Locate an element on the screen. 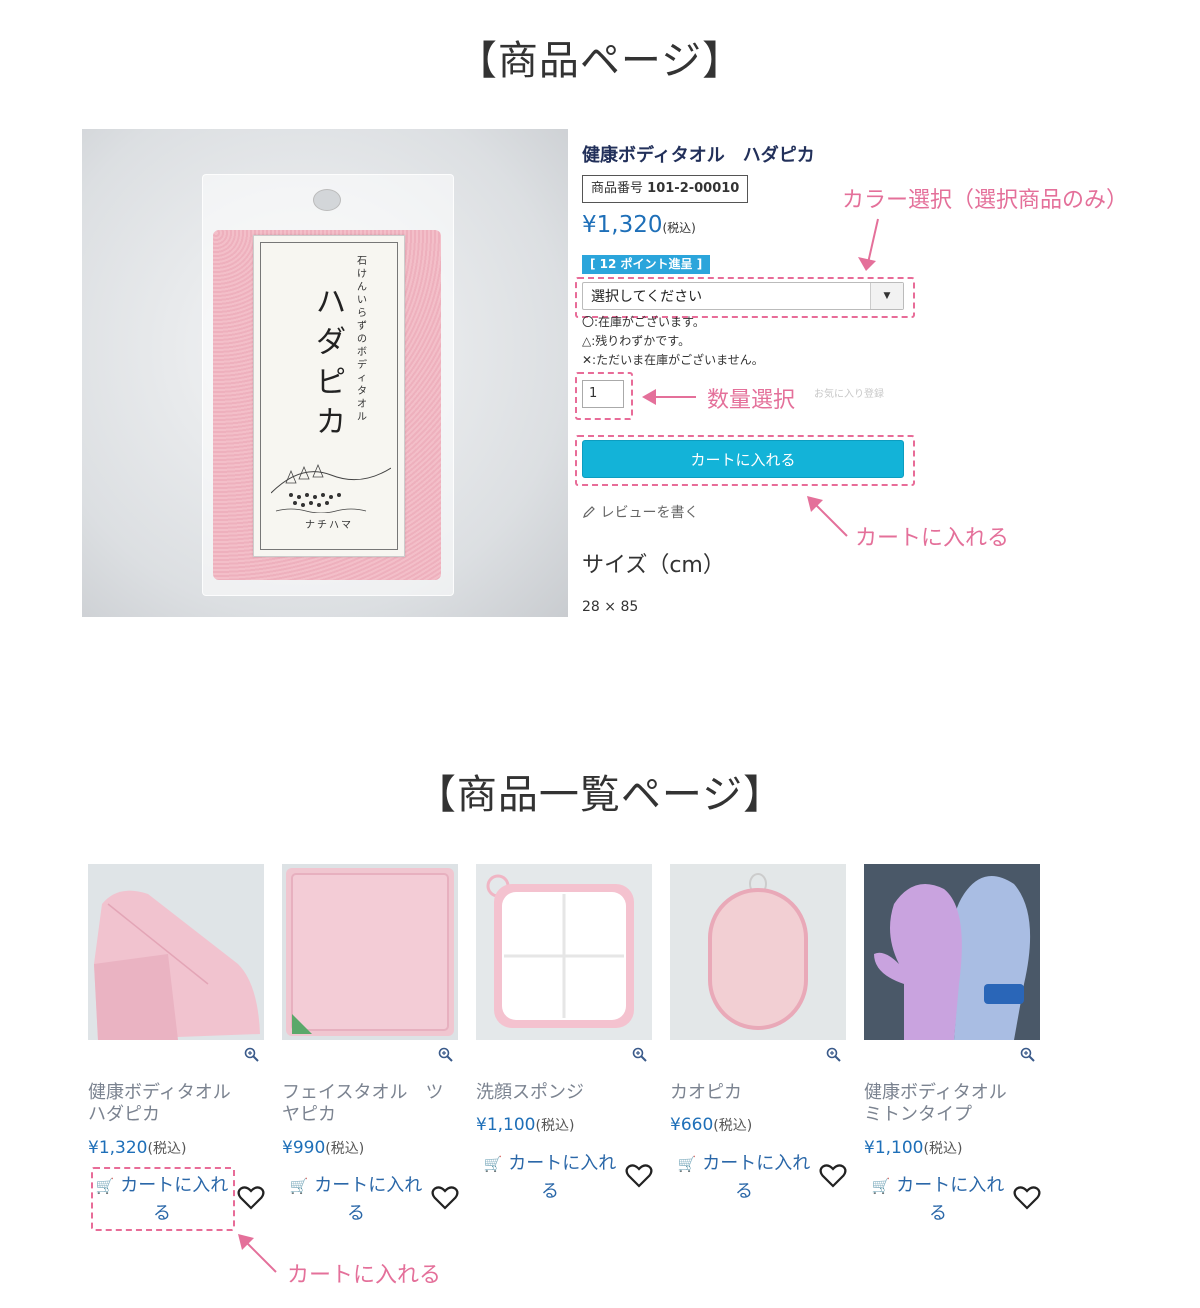  name-line: ミトンタイプ is located at coordinates (918, 1114).